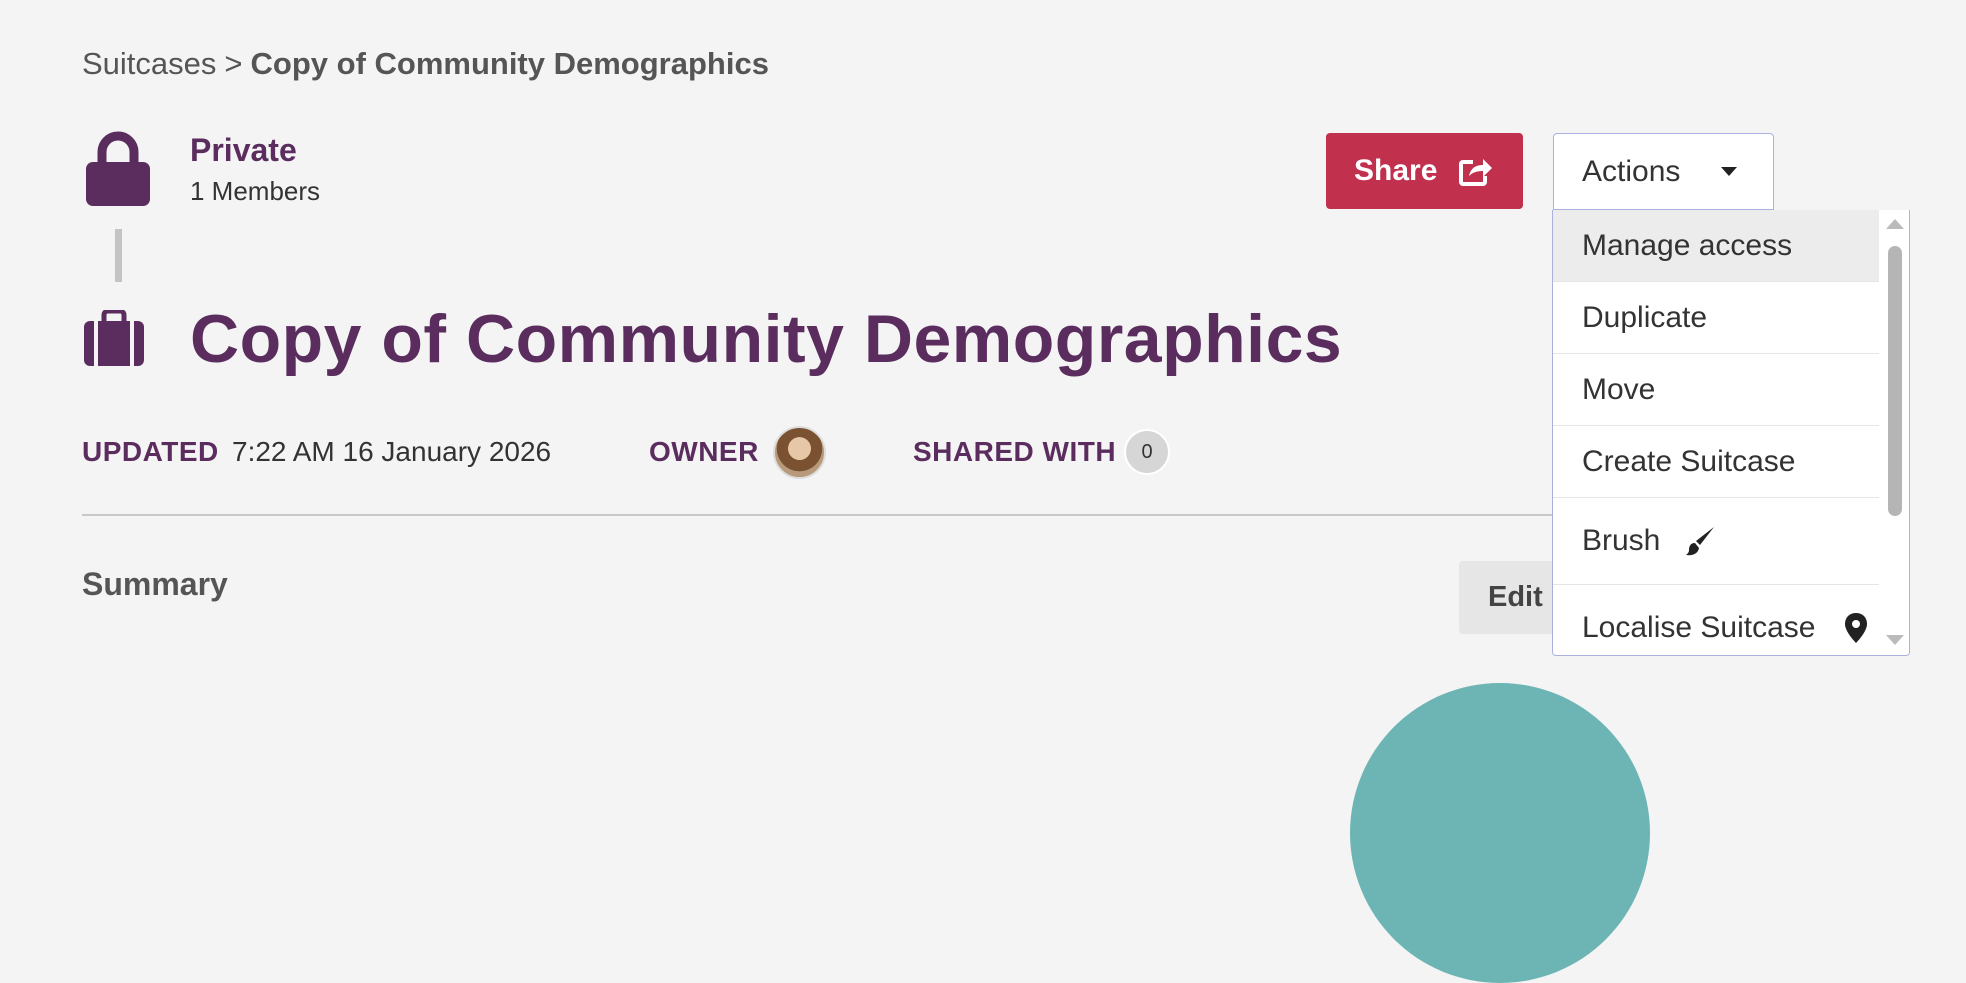 Image resolution: width=1966 pixels, height=983 pixels. Describe the element at coordinates (509, 63) in the screenshot. I see `breadcrumb-current: Copy of Community Demographics` at that location.